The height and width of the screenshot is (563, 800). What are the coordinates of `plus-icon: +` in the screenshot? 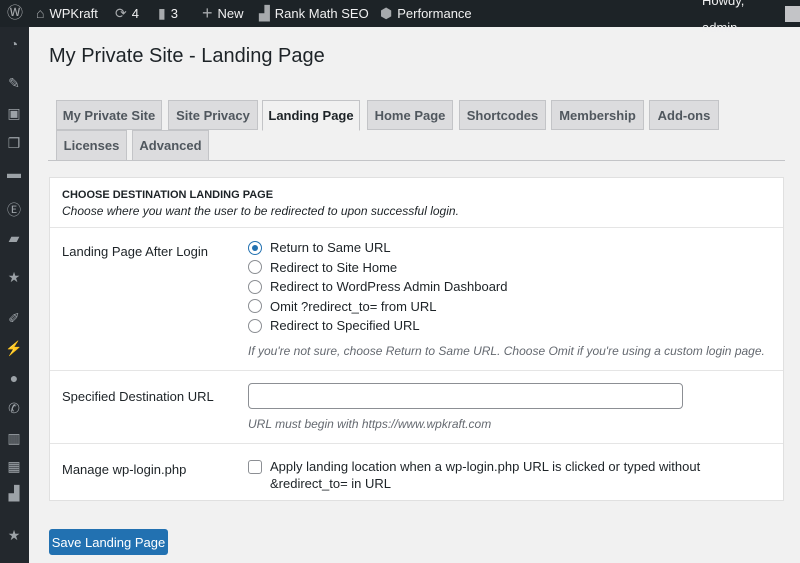 It's located at (207, 13).